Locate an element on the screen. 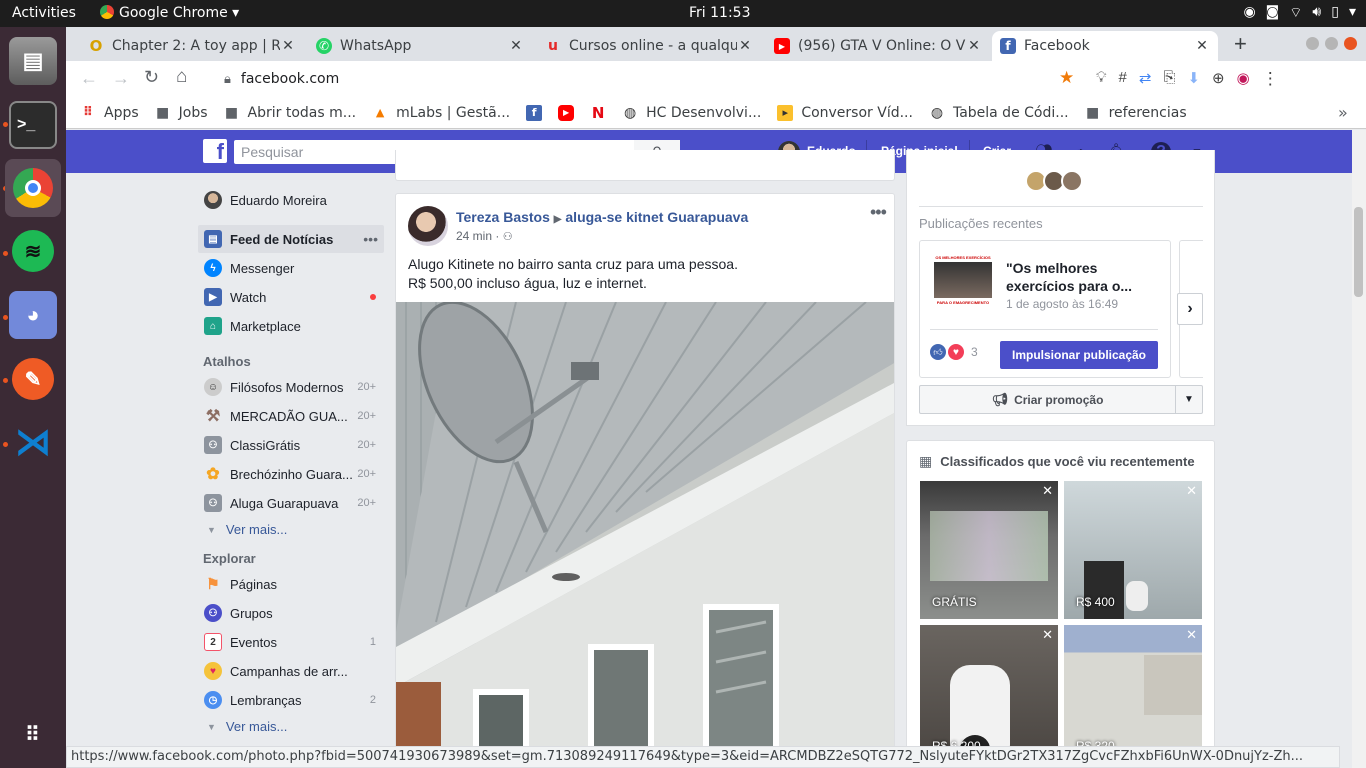  shortcut-item: ⚒ MERCADÃO GUA... 20+ is located at coordinates (291, 416).